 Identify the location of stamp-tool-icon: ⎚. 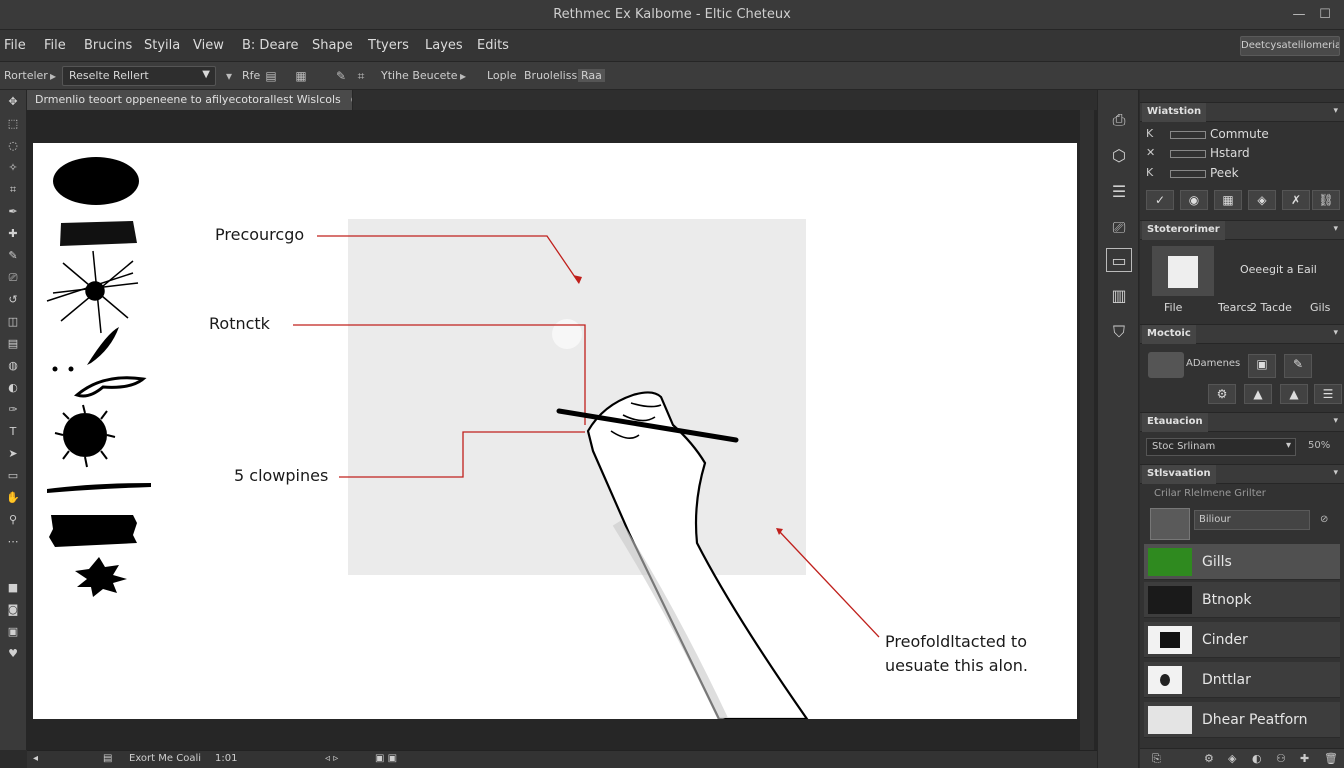
(13, 278).